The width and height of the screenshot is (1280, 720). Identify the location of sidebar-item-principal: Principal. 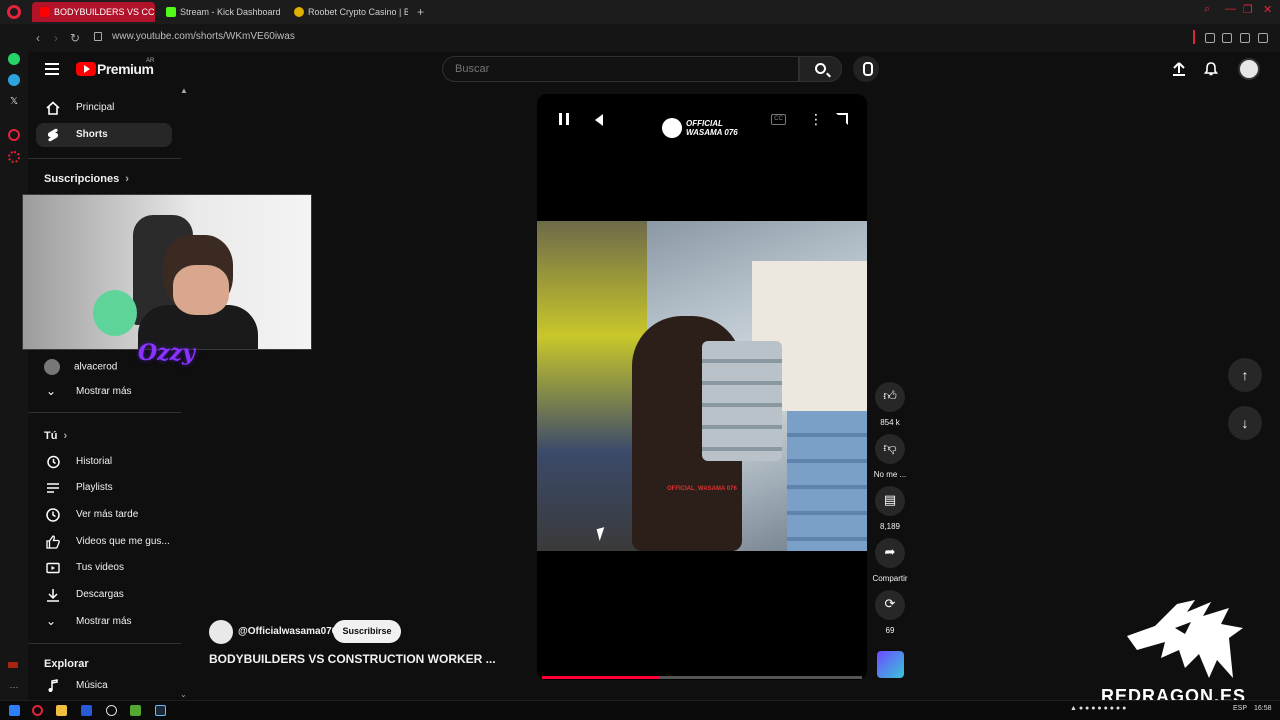
(104, 108).